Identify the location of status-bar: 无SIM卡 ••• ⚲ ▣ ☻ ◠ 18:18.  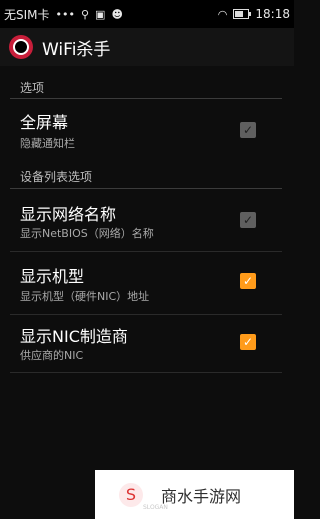
(147, 14).